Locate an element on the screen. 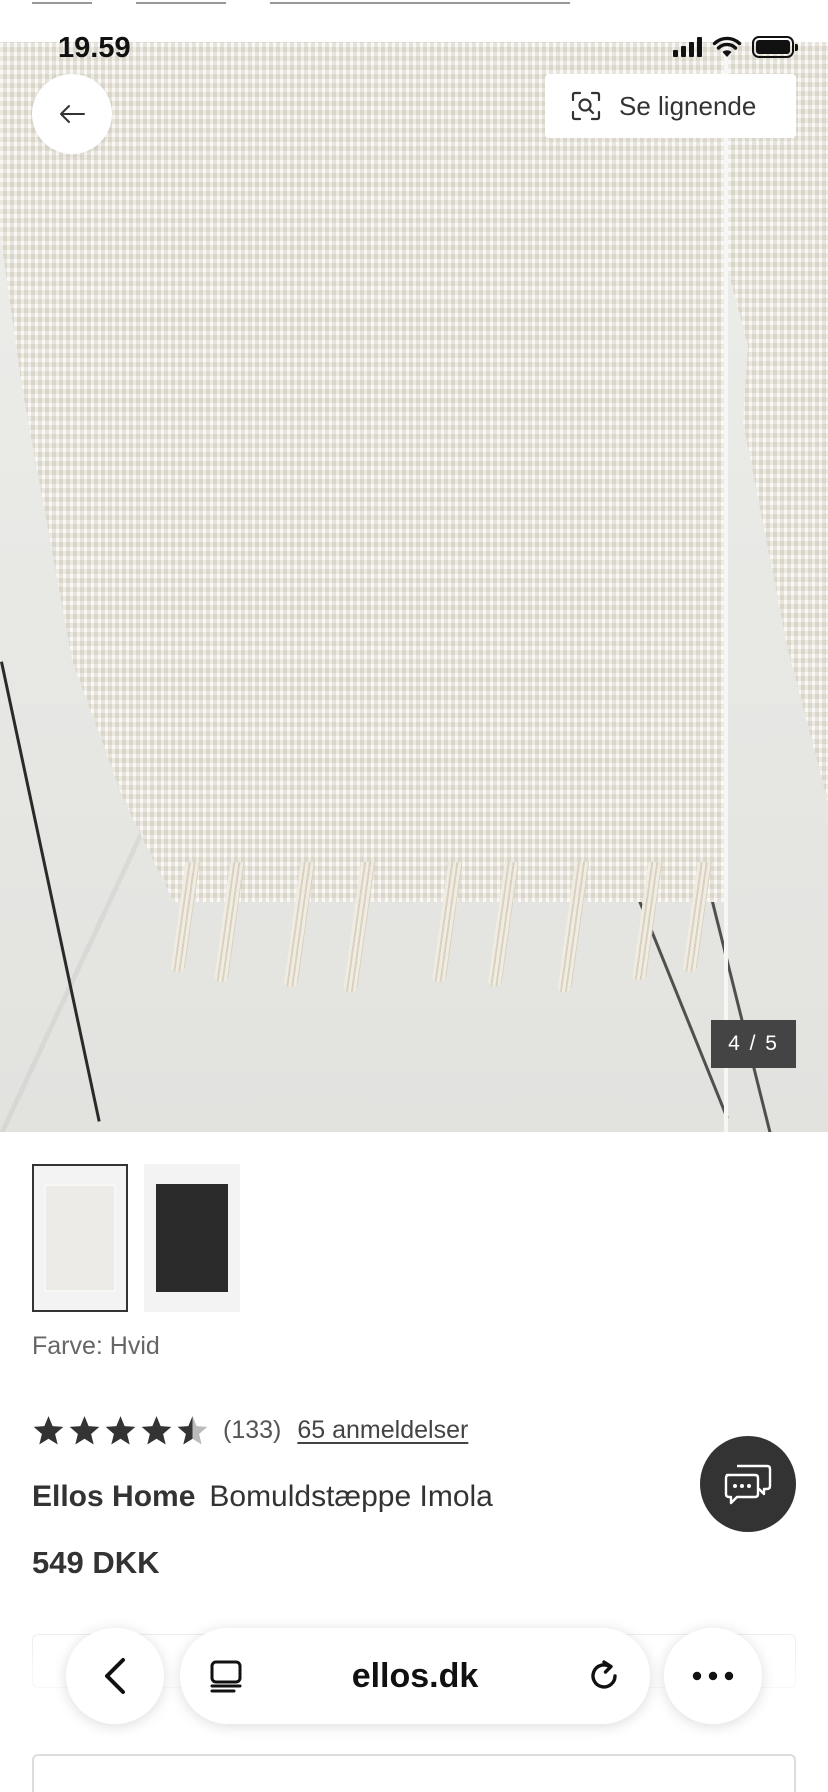  see-similar-button: Se lignende is located at coordinates (670, 106).